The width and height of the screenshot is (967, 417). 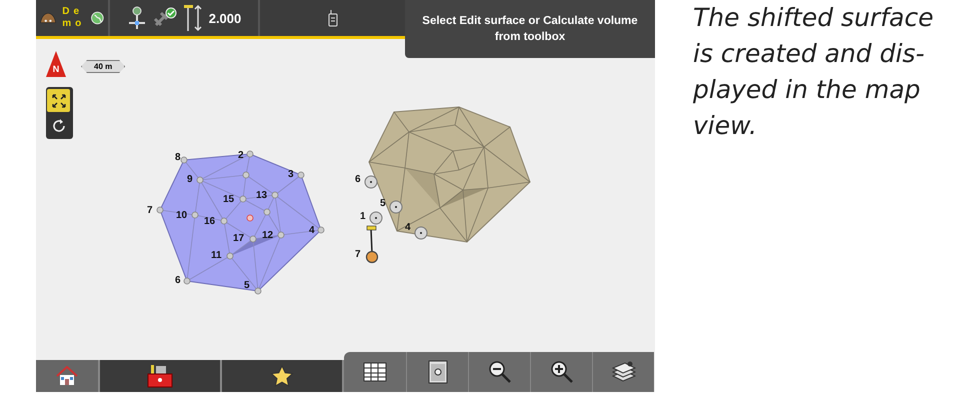 What do you see at coordinates (74, 18) in the screenshot?
I see `demo-label: De mo` at bounding box center [74, 18].